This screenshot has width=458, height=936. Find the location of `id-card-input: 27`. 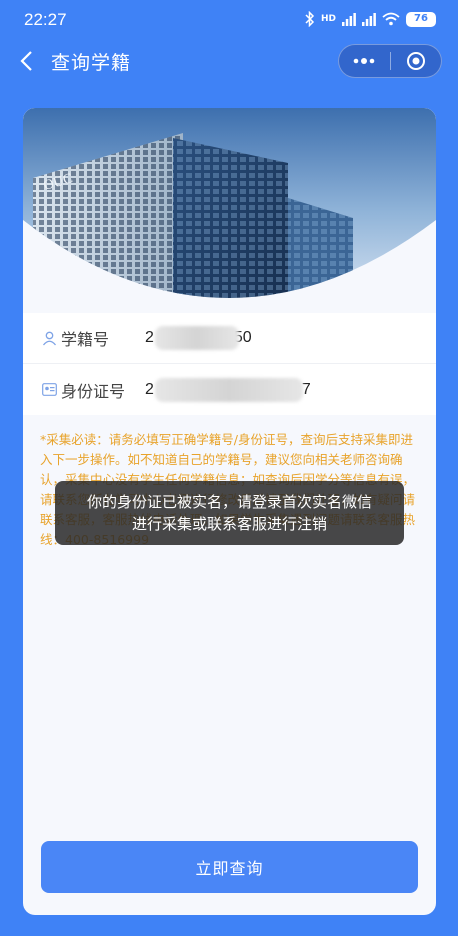

id-card-input: 27 is located at coordinates (228, 389).